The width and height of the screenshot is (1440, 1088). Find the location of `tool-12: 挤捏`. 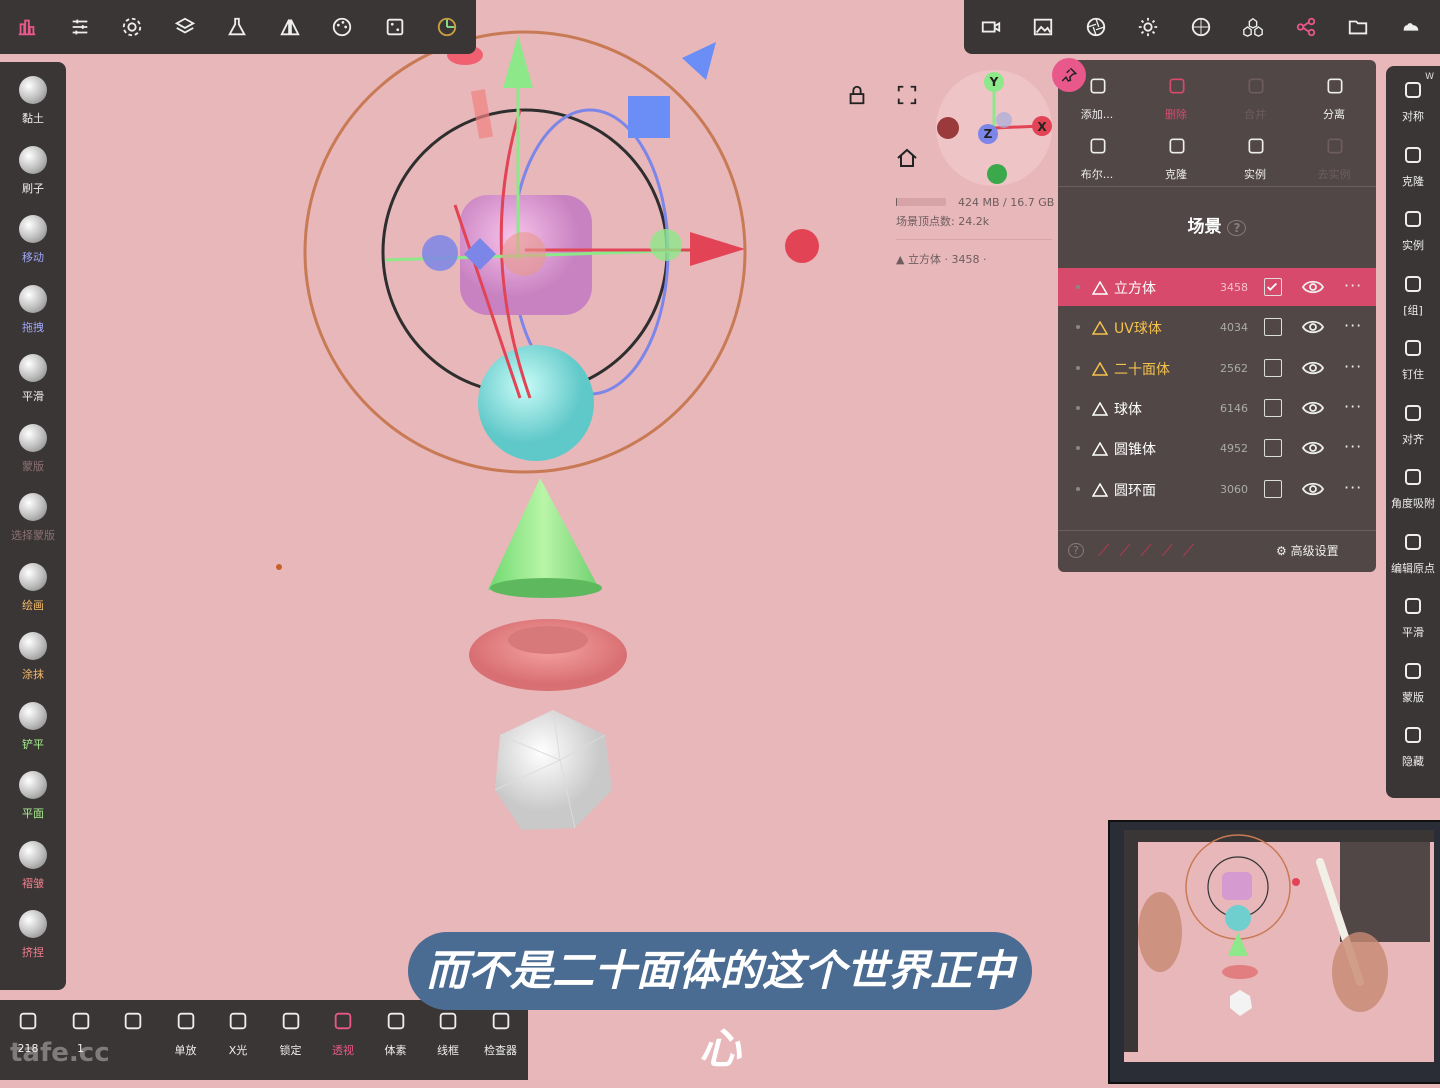

tool-12: 挤捏 is located at coordinates (33, 935).